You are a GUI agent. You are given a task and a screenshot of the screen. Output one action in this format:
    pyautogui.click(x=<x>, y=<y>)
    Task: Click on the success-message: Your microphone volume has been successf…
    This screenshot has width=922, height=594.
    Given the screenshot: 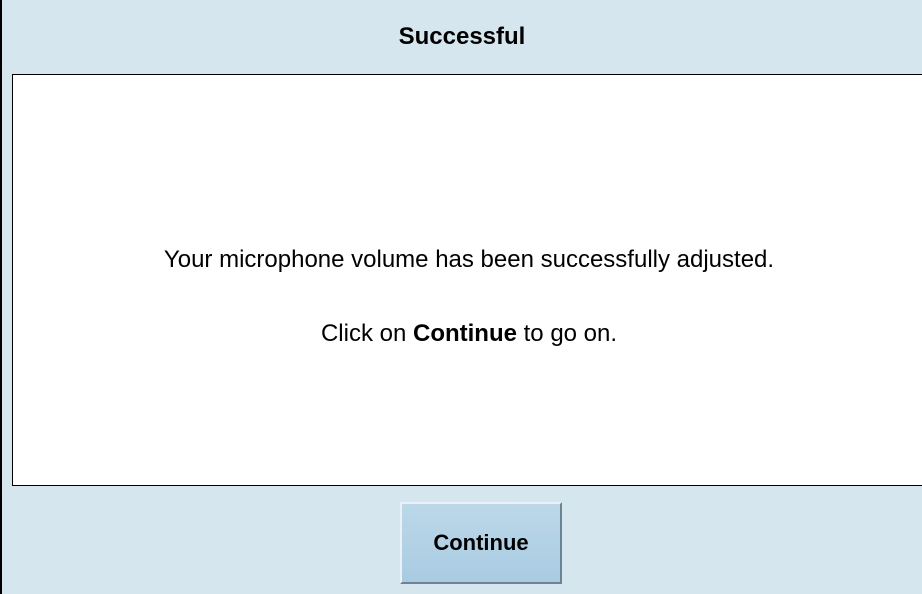 What is the action you would take?
    pyautogui.click(x=469, y=259)
    